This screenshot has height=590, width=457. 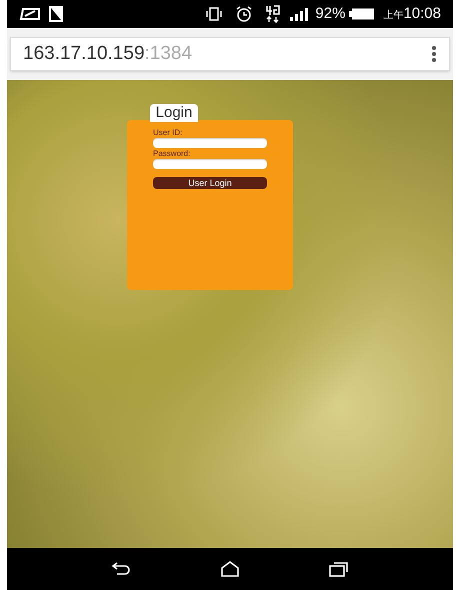 I want to click on address-bar: 163.17.10.159:1384, so click(x=230, y=54).